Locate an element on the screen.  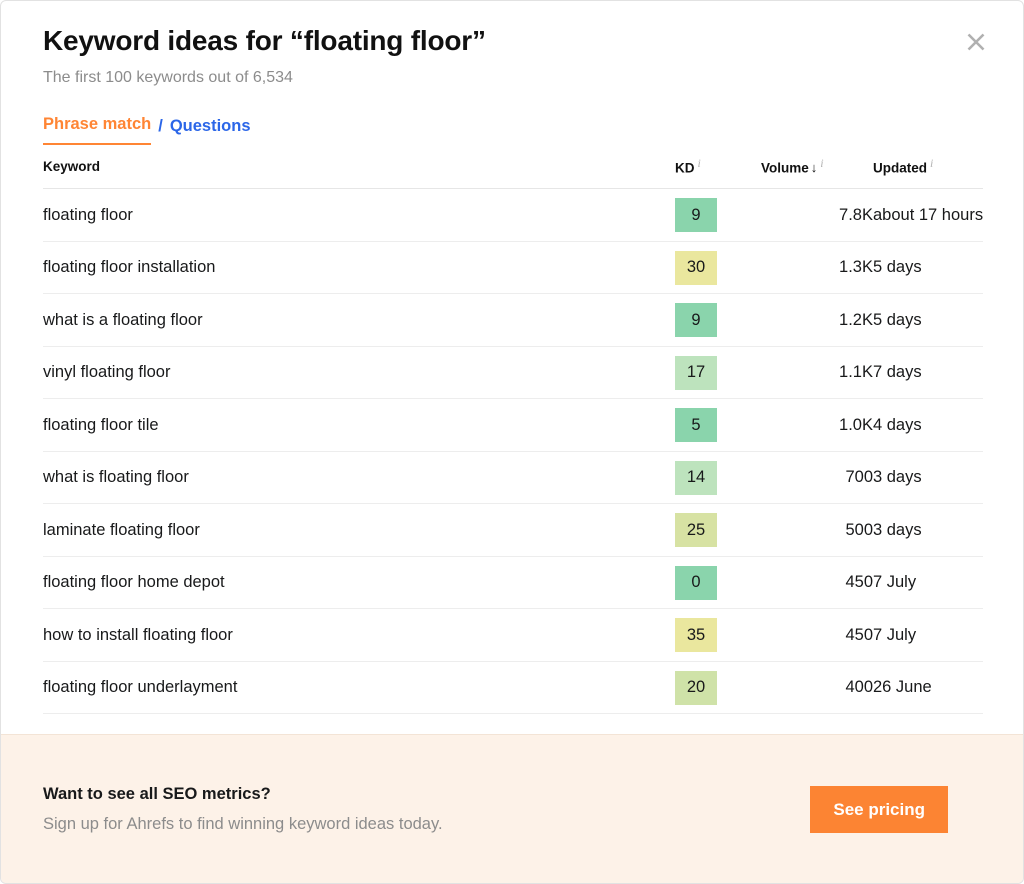
table-row: vinyl floating floor 17 1.1K 7 days is located at coordinates (513, 373).